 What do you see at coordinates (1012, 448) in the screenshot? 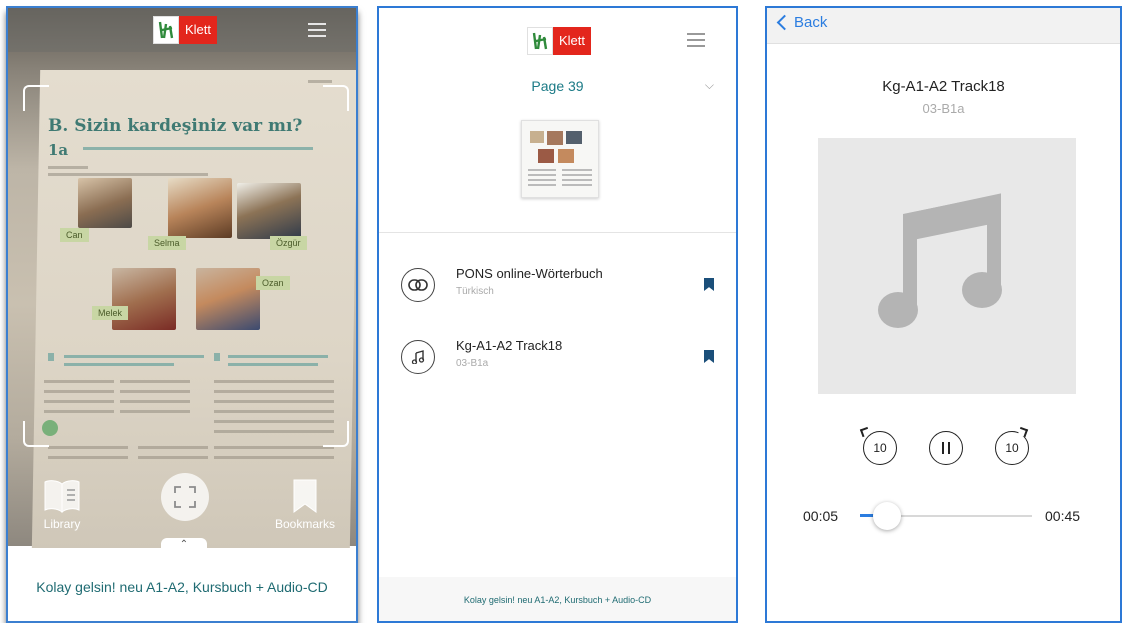
I see `forward-10-label: 10` at bounding box center [1012, 448].